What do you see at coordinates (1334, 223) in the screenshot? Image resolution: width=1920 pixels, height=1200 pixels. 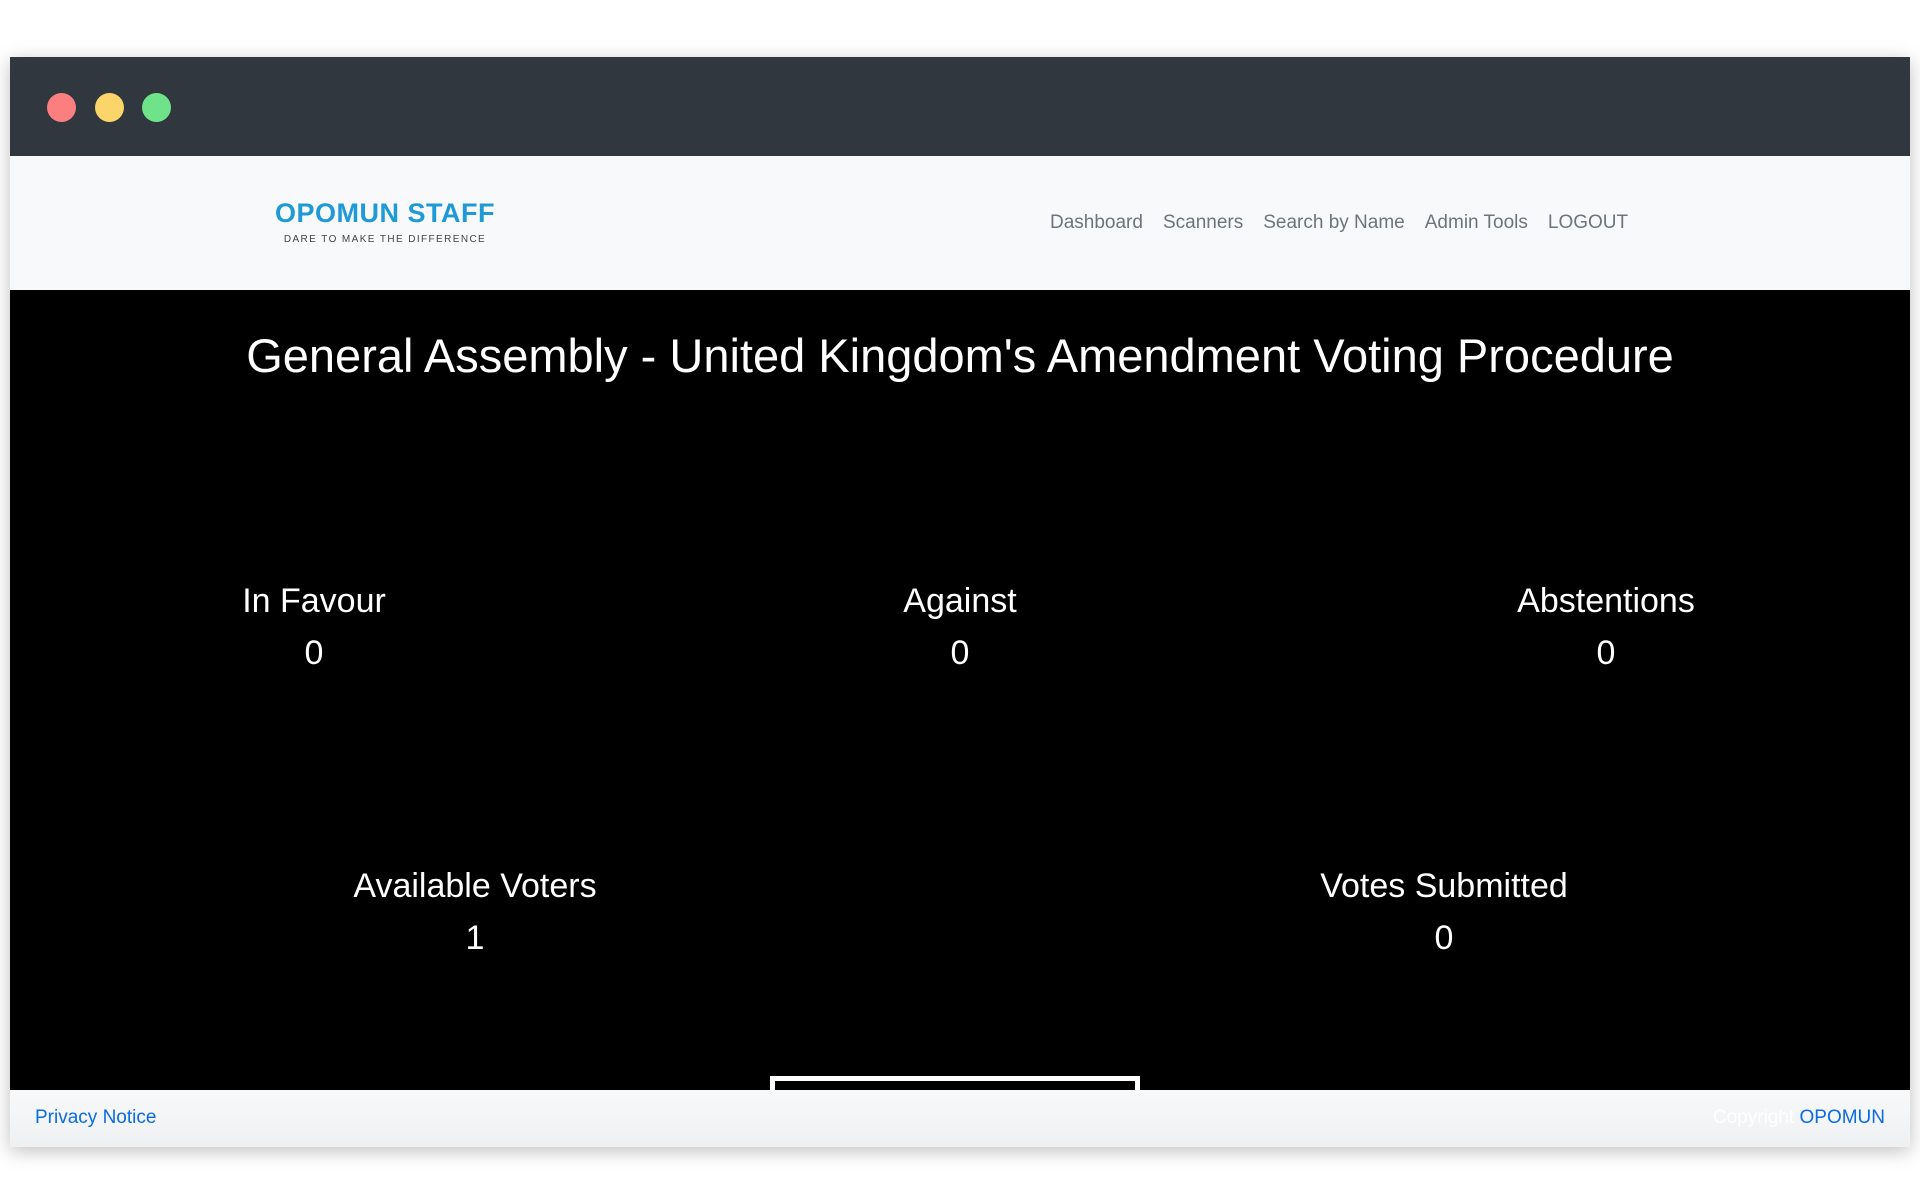 I see `nav-link-search-by-name: Search by Name` at bounding box center [1334, 223].